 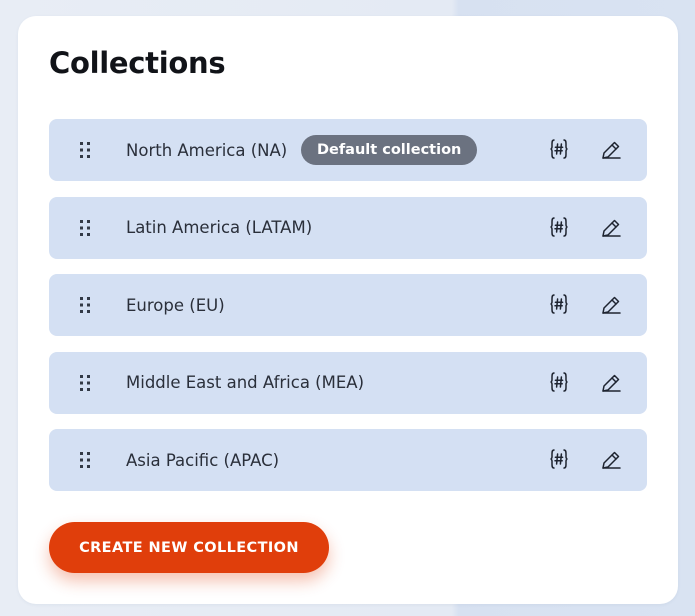 I want to click on collection-row: Middle East and Africa (MEA), so click(x=348, y=382).